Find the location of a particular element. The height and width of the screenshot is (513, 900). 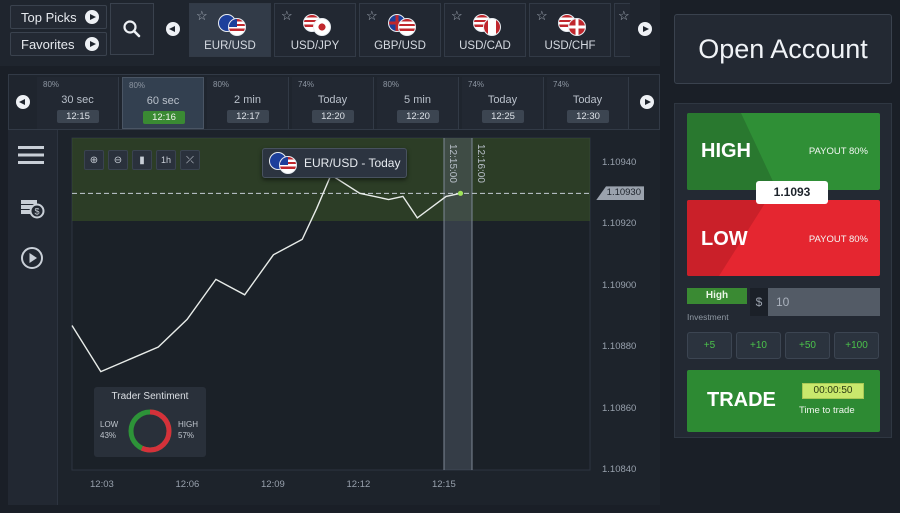

add-5-button: +5 is located at coordinates (709, 345).